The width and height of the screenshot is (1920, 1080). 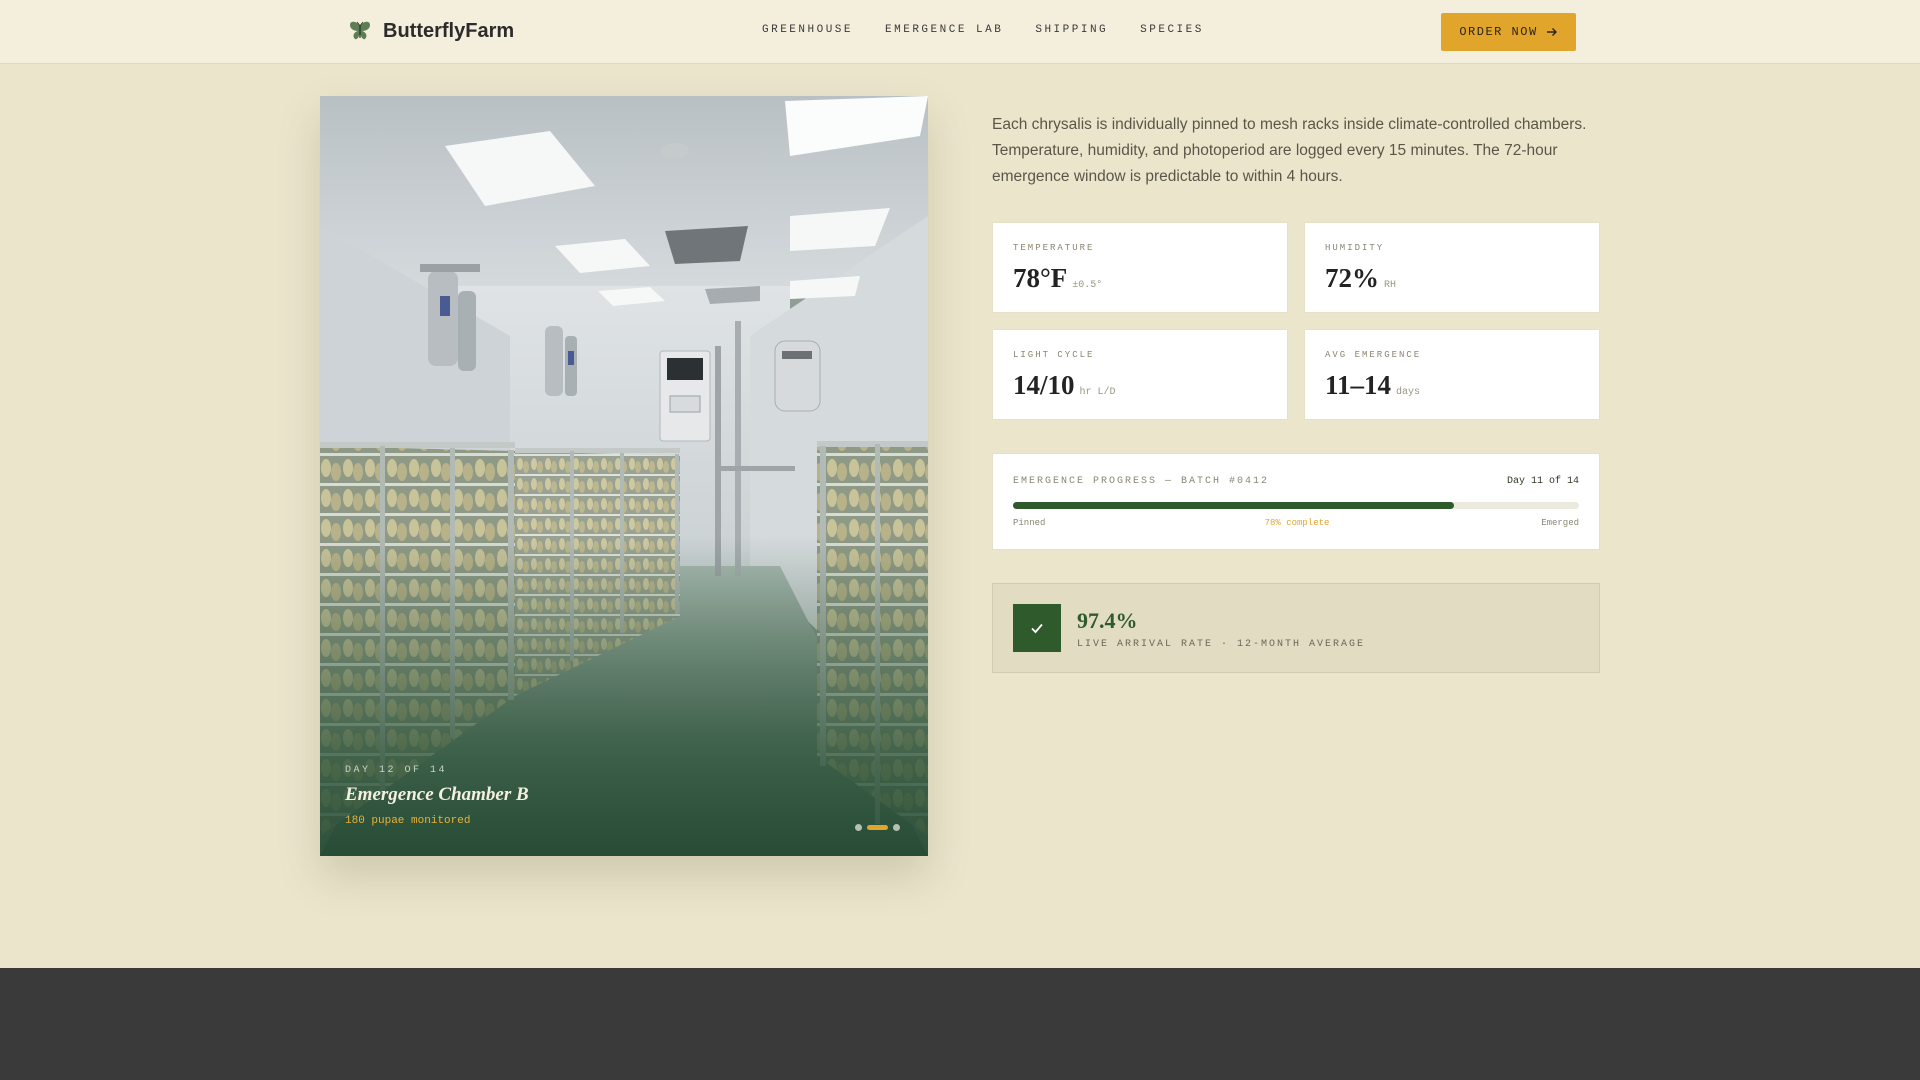 I want to click on photo-caption-title: Emergence Chamber B, so click(x=437, y=794).